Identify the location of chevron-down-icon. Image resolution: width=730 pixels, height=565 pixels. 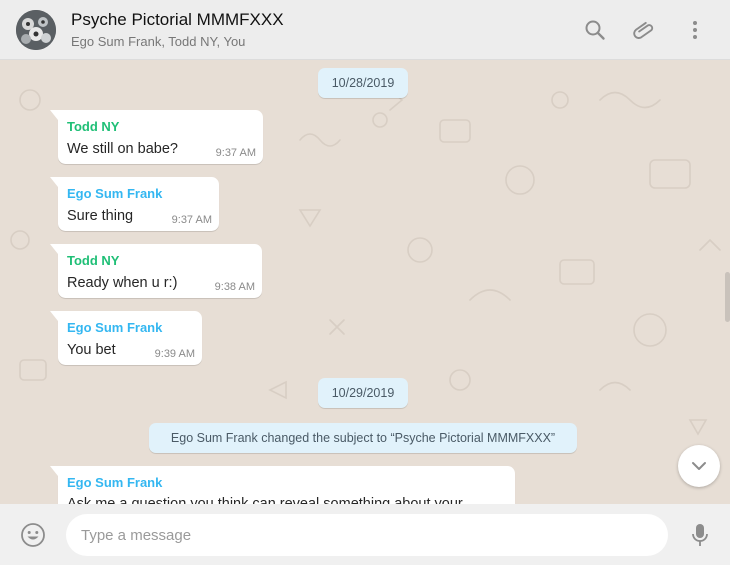
(699, 466).